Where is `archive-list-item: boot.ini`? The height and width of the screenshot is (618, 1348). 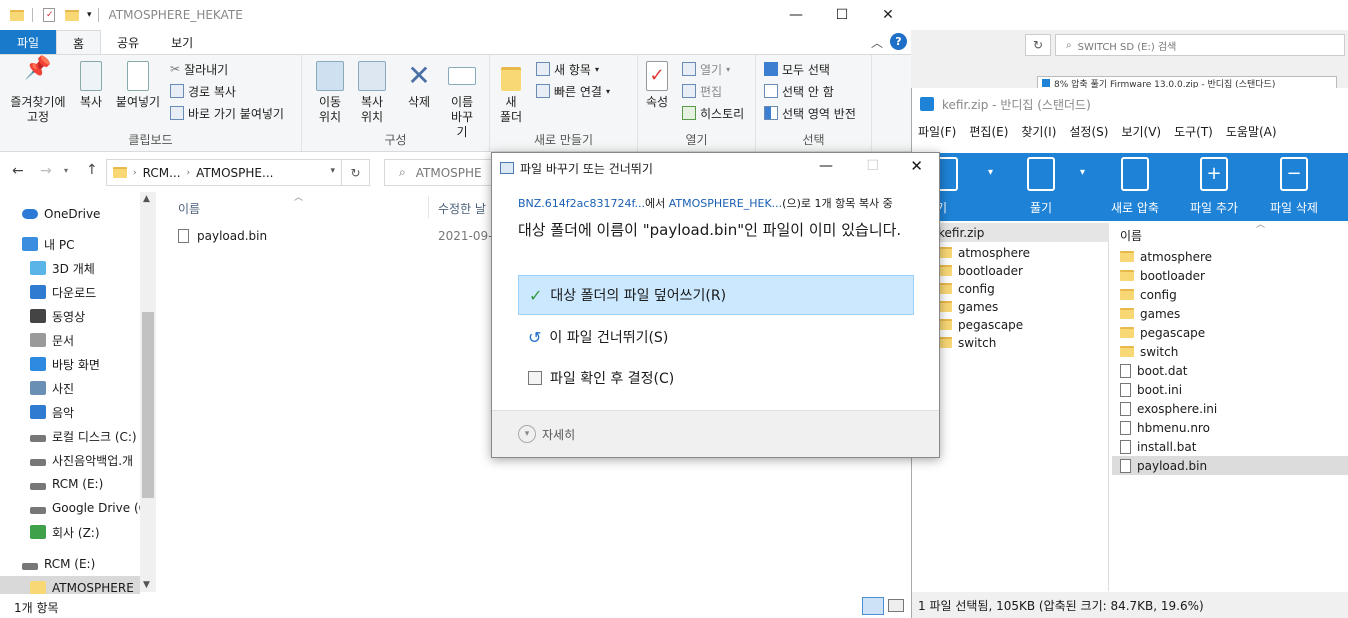 archive-list-item: boot.ini is located at coordinates (1230, 389).